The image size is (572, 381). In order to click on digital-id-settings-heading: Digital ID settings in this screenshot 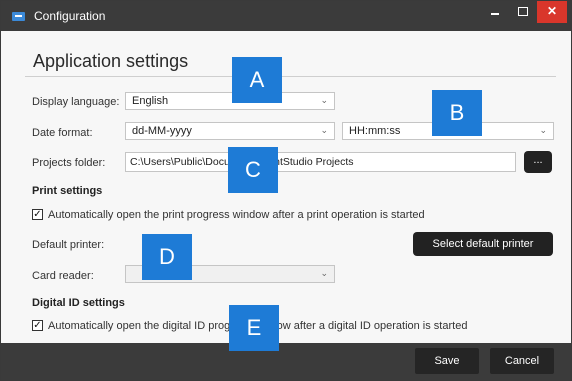, I will do `click(78, 303)`.